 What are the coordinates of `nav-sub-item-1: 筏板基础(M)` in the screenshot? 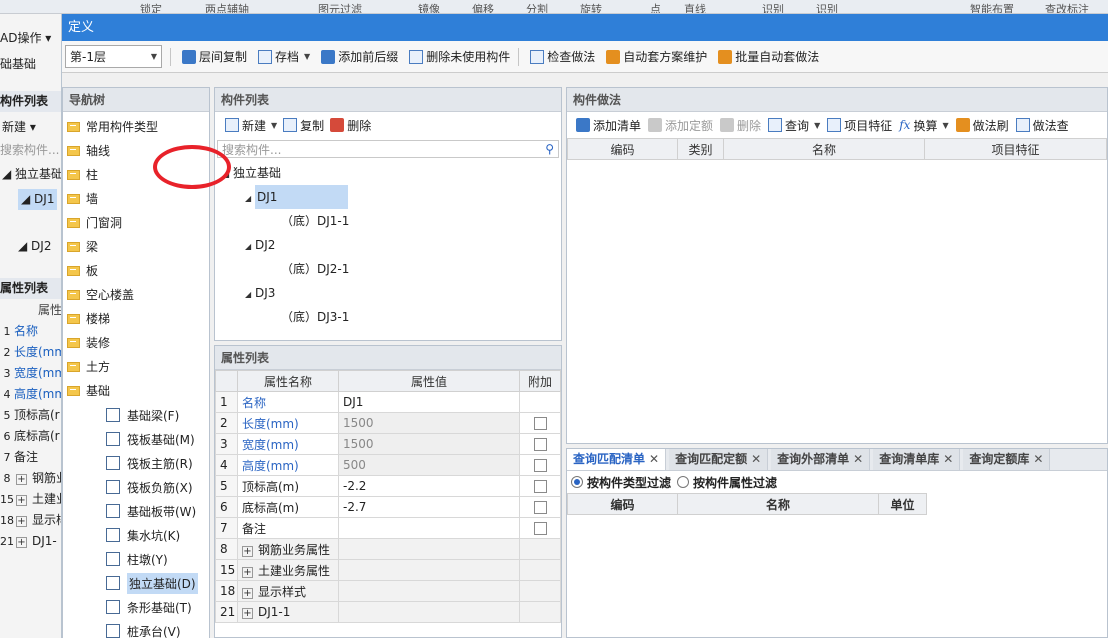 It's located at (136, 439).